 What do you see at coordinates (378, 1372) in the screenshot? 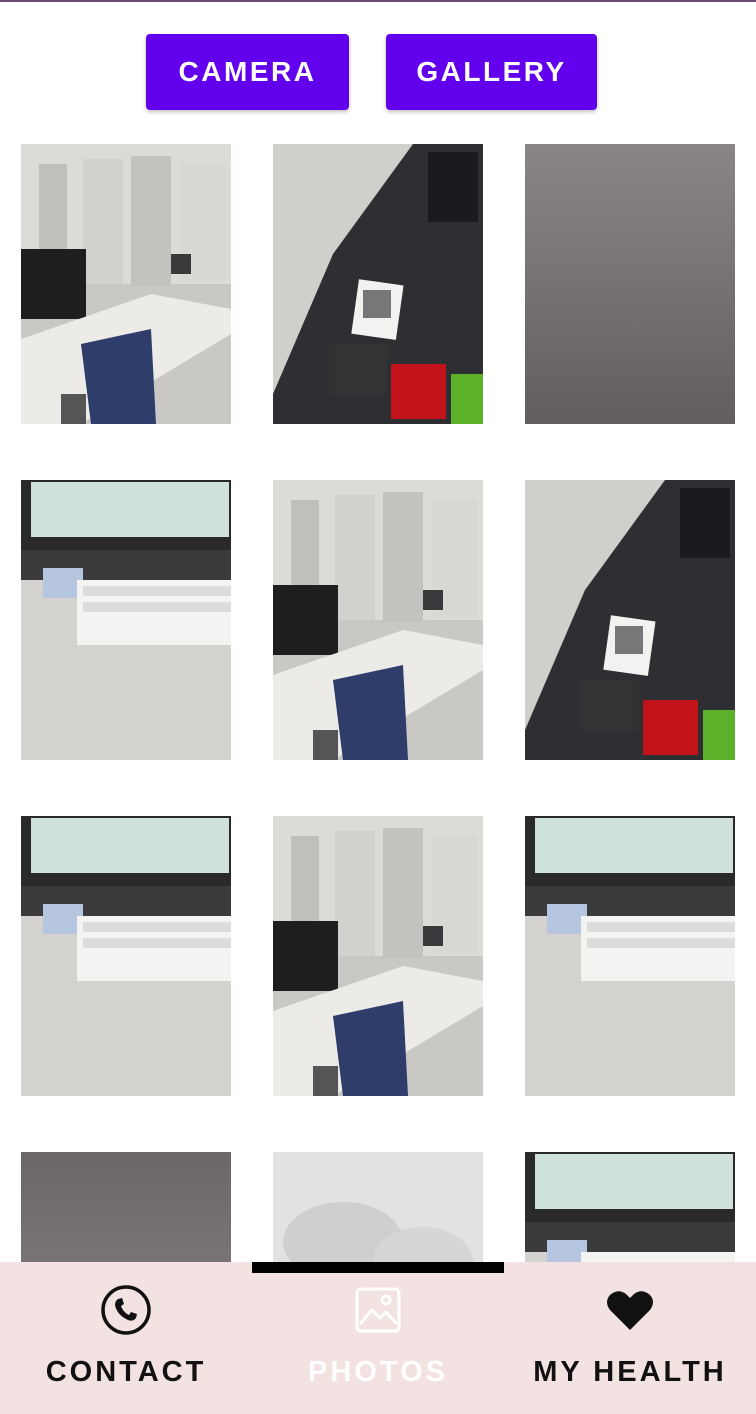
I see `nav-label-photos: PHOTOS` at bounding box center [378, 1372].